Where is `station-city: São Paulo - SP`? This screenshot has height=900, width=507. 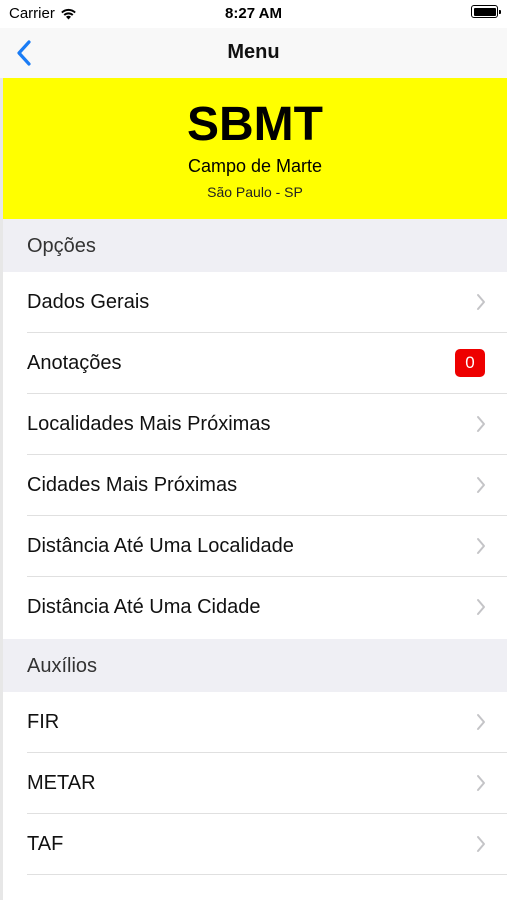 station-city: São Paulo - SP is located at coordinates (255, 192).